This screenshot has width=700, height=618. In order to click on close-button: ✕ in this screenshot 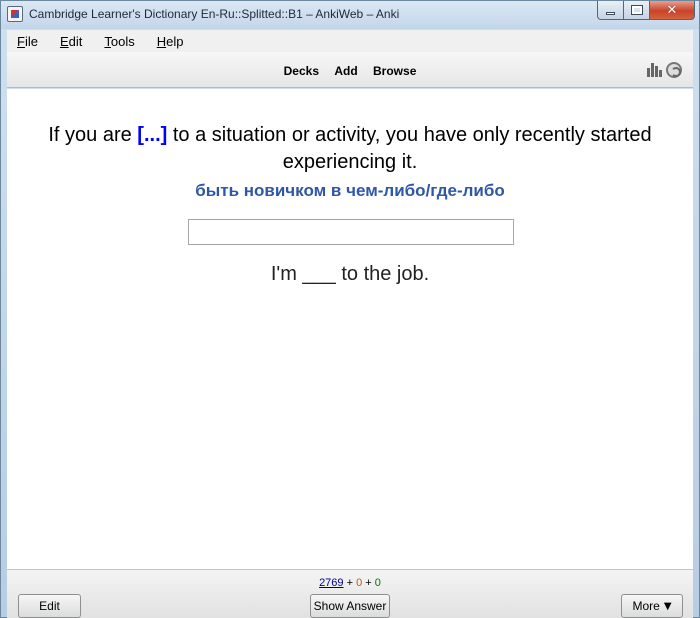, I will do `click(672, 10)`.